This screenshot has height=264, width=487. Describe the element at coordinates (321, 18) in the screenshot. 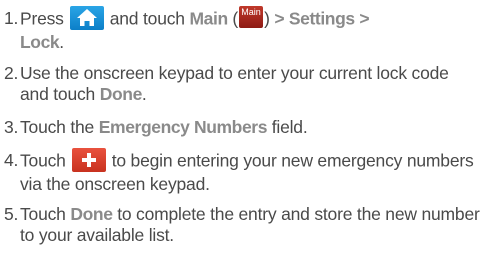

I see `settings-label: Settings` at that location.